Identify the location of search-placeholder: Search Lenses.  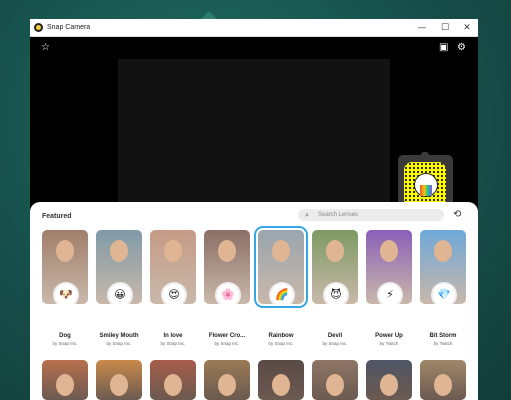
(338, 215).